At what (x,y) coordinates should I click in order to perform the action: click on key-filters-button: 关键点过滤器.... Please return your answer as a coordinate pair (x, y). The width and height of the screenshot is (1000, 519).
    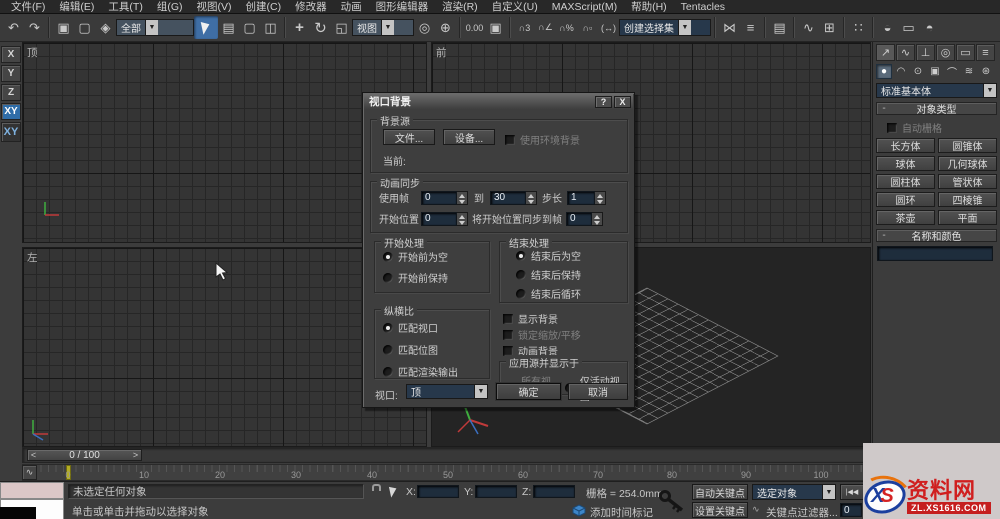
    Looking at the image, I should click on (802, 512).